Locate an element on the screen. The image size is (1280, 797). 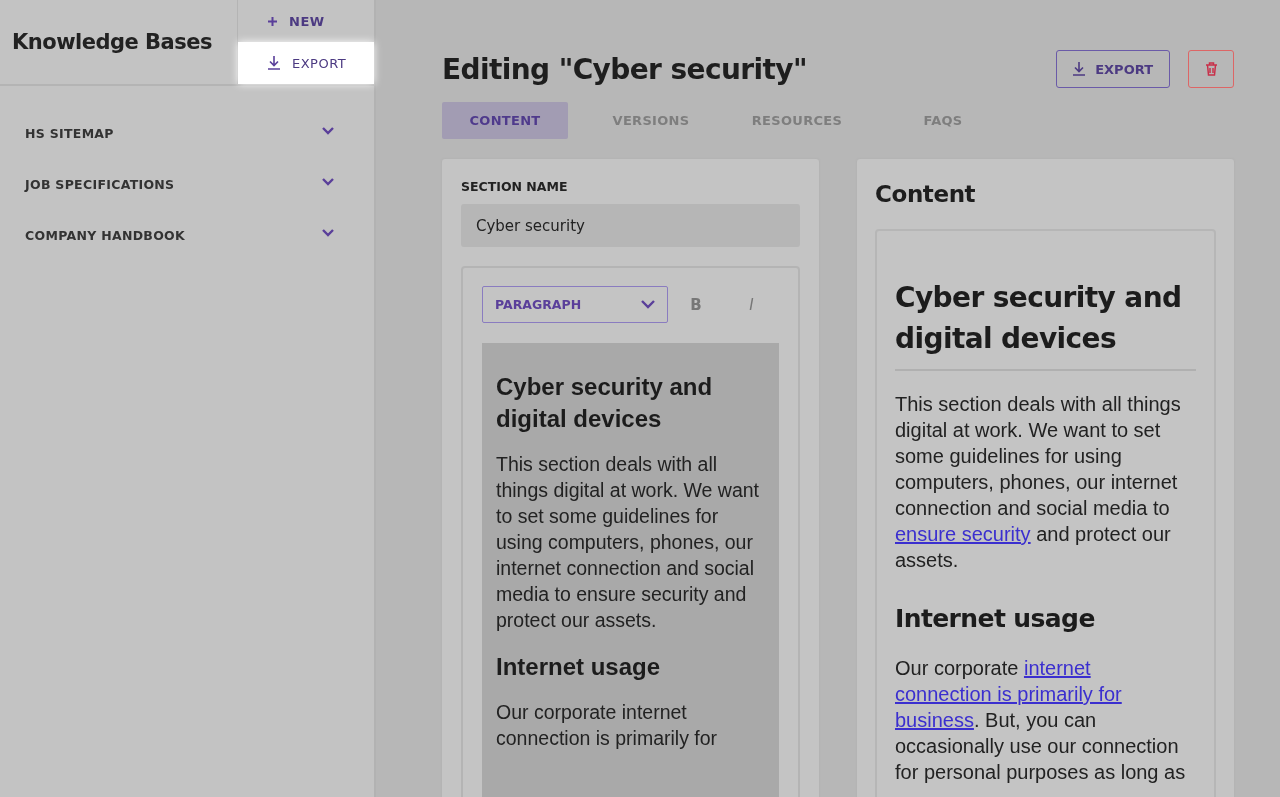
sidebar-item: JOB SPECIFICATIONS is located at coordinates (187, 184).